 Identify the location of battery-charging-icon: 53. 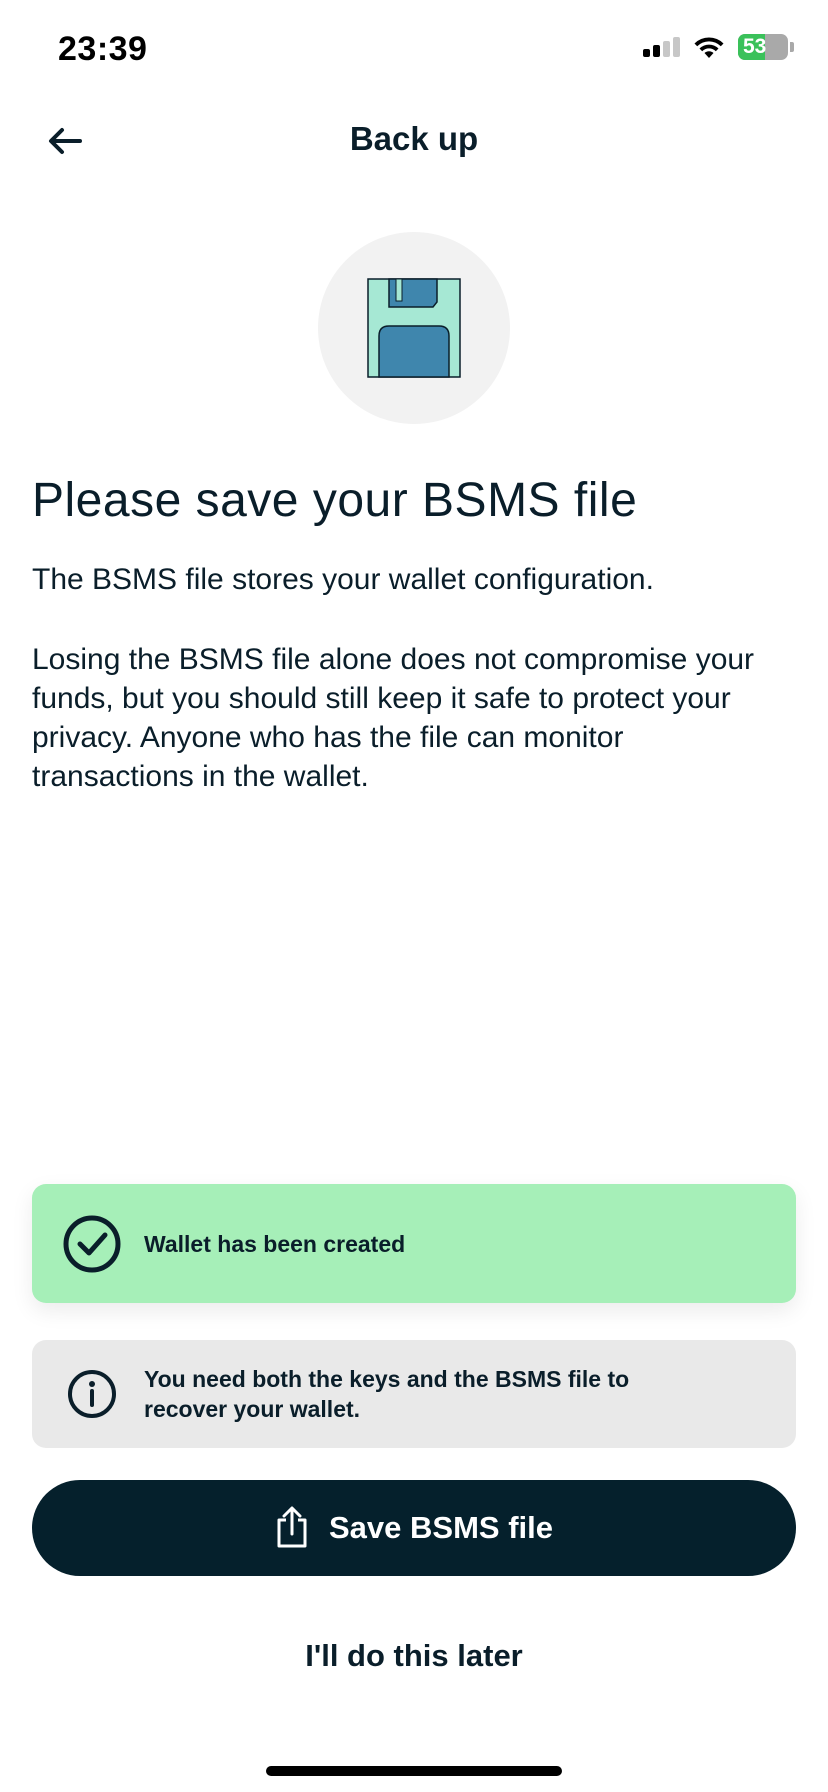
(766, 47).